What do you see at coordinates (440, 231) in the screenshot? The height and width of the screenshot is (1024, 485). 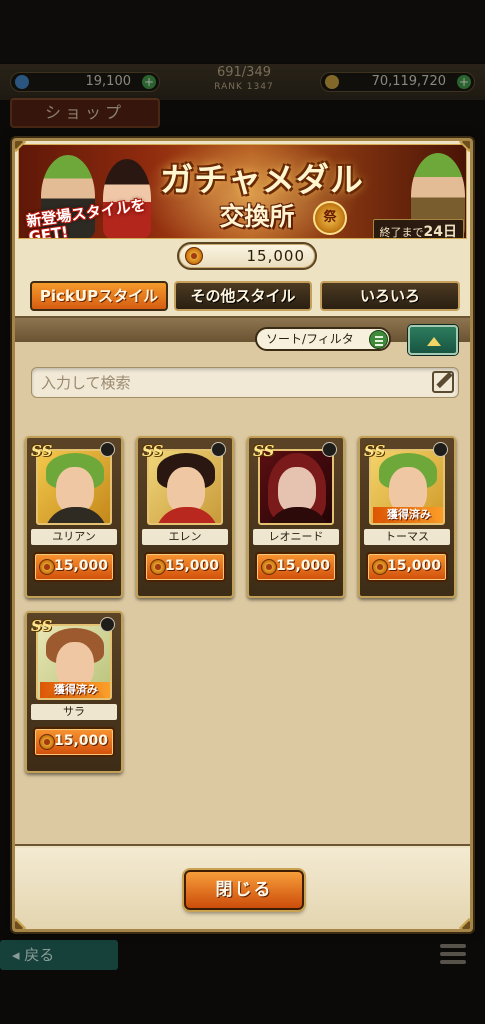 I see `remaining-days-value: 24日` at bounding box center [440, 231].